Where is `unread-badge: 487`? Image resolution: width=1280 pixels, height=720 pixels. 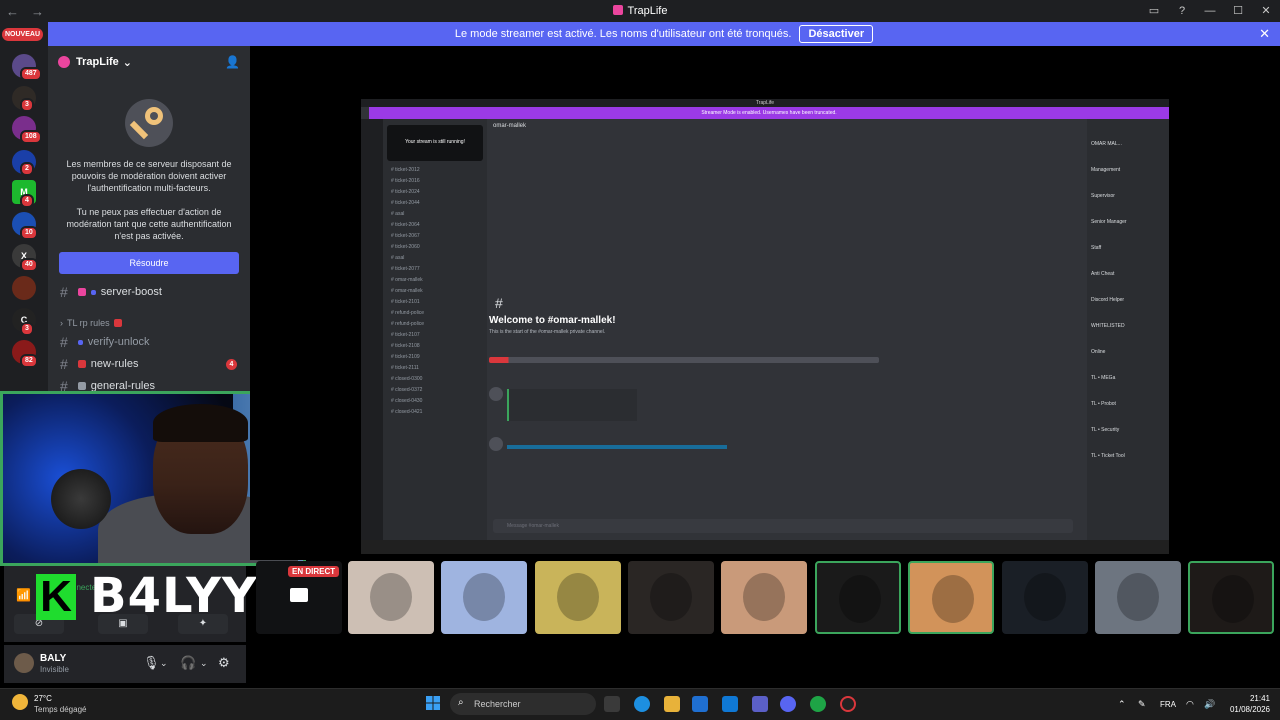
unread-badge: 487 is located at coordinates (31, 74).